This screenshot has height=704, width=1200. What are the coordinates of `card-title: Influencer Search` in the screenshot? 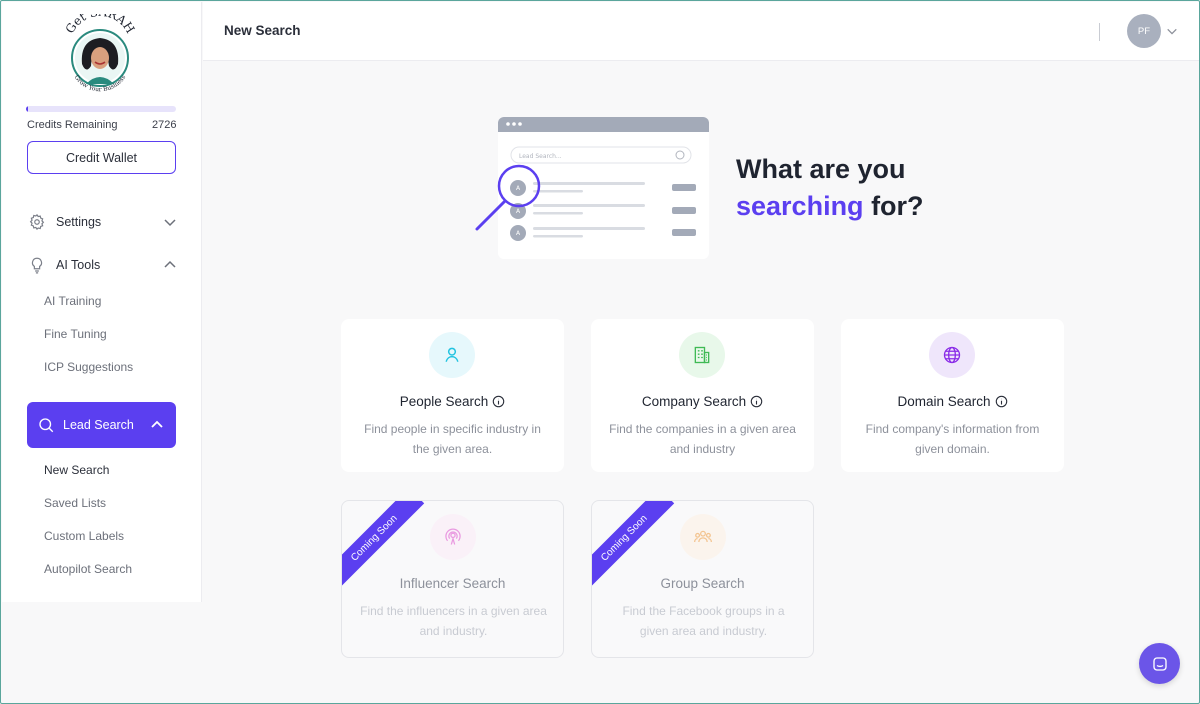 It's located at (452, 583).